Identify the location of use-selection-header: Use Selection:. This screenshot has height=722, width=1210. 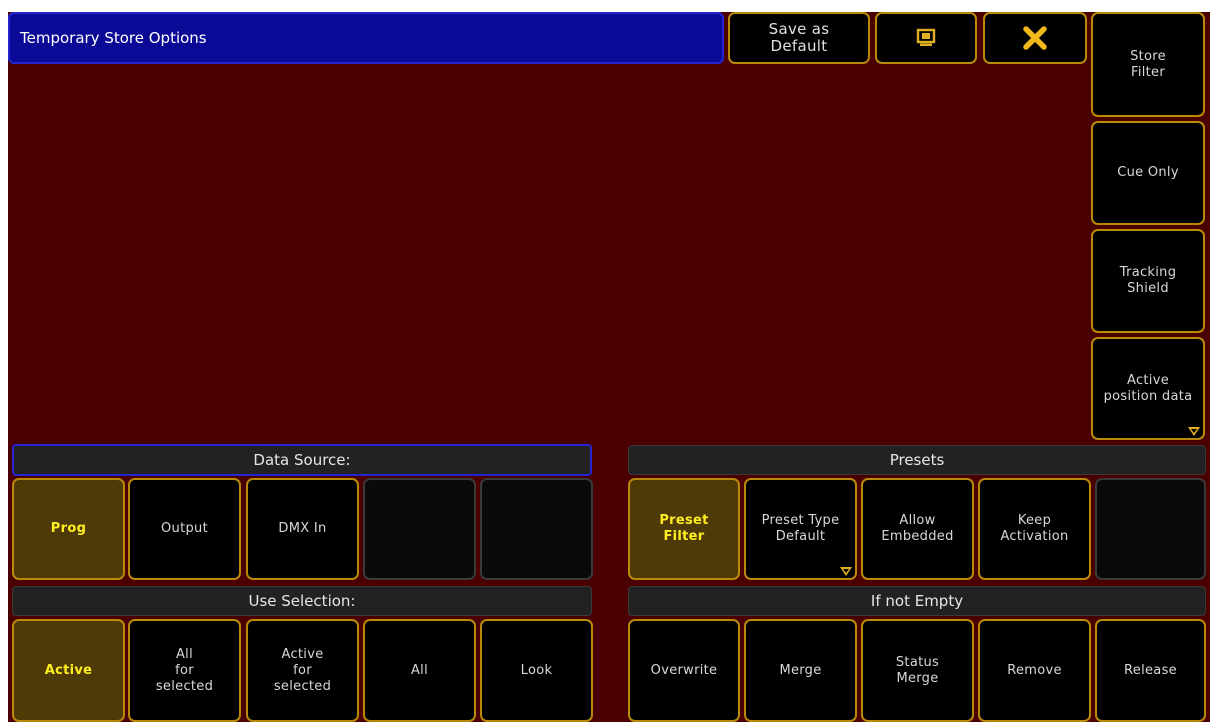
(302, 601).